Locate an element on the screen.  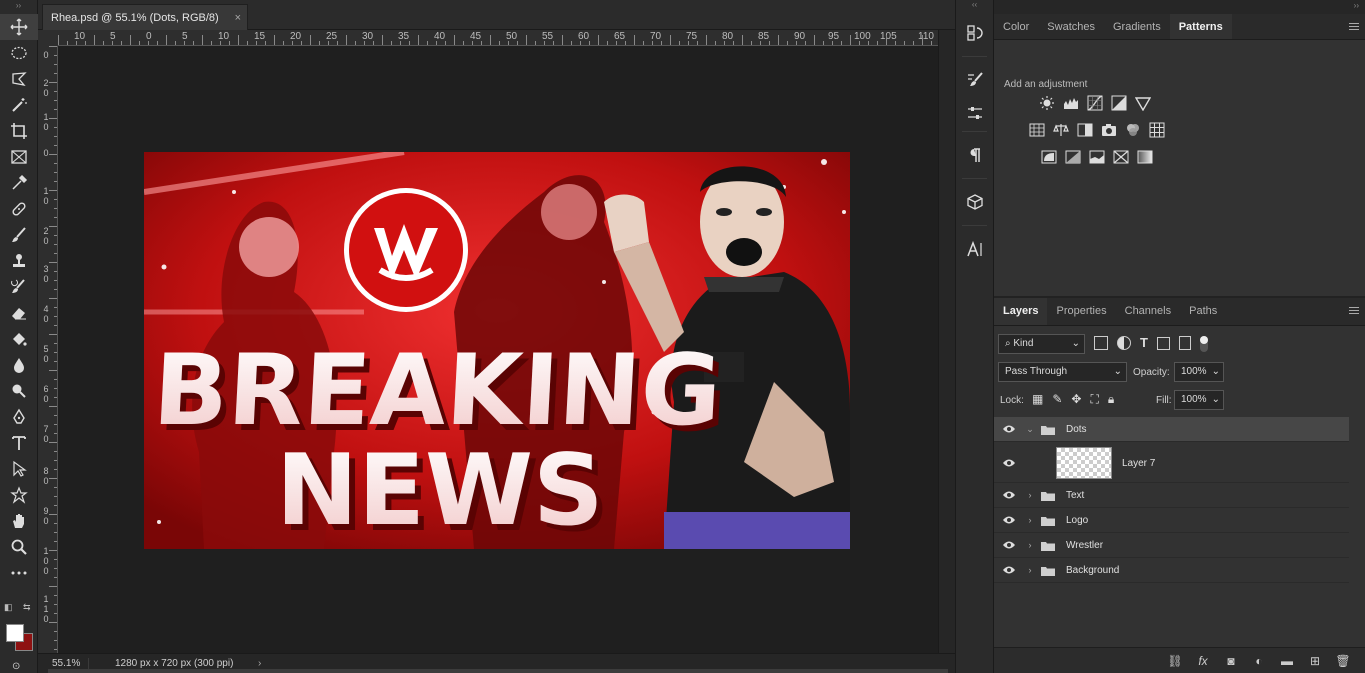
layers-tab-layers: Layers is located at coordinates (1021, 311).